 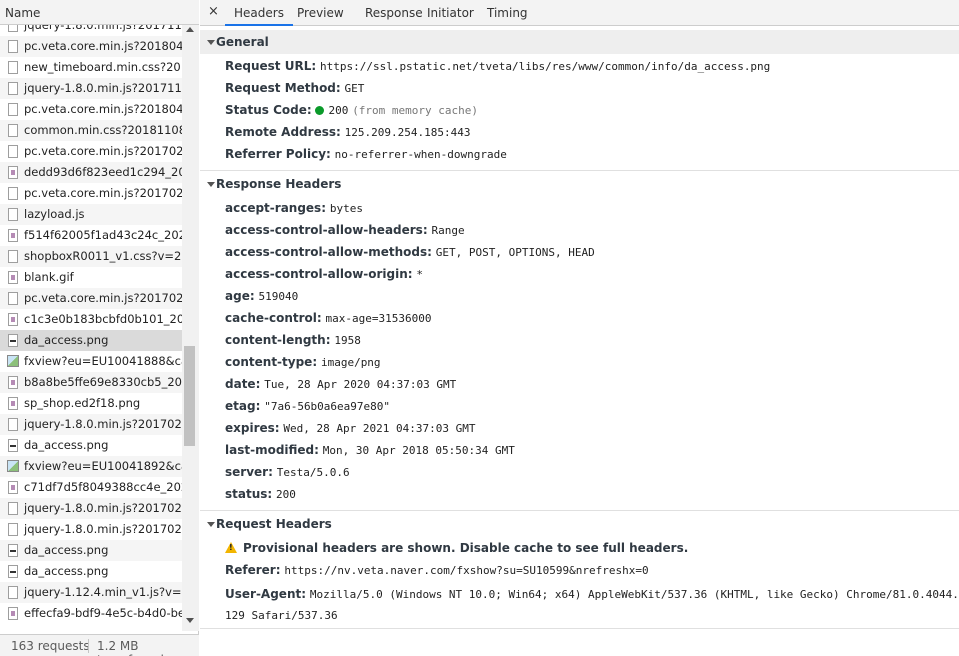 What do you see at coordinates (579, 42) in the screenshot?
I see `general-section-header: General` at bounding box center [579, 42].